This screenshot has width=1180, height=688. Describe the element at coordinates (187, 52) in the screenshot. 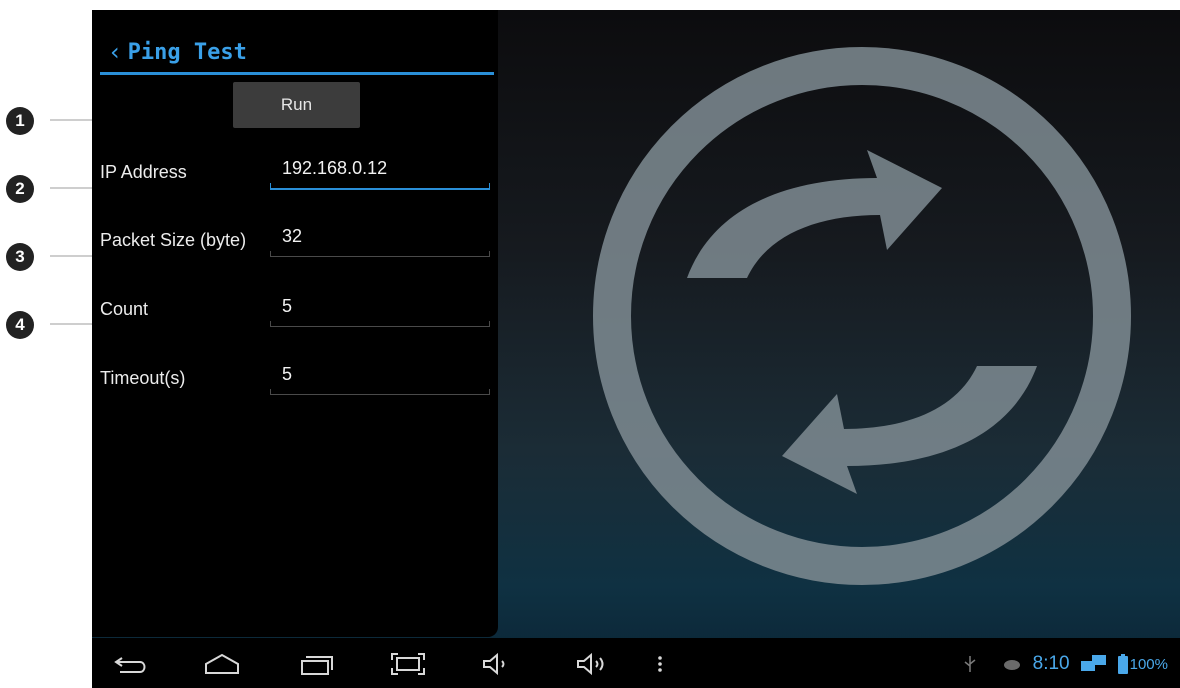

I see `page-title: Ping Test` at that location.